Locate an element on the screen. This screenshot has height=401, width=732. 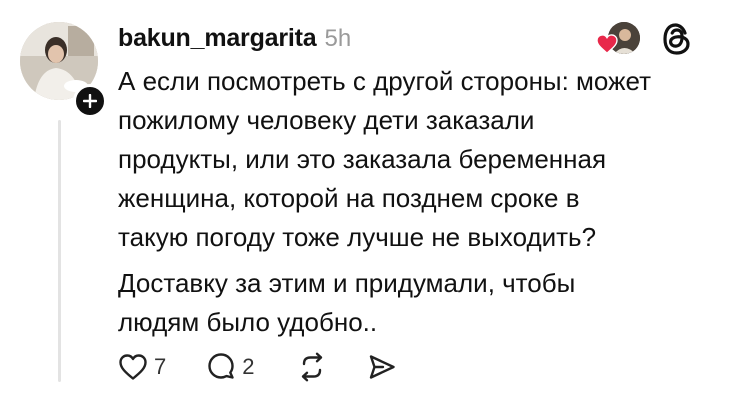
reply-count: 2 is located at coordinates (248, 366).